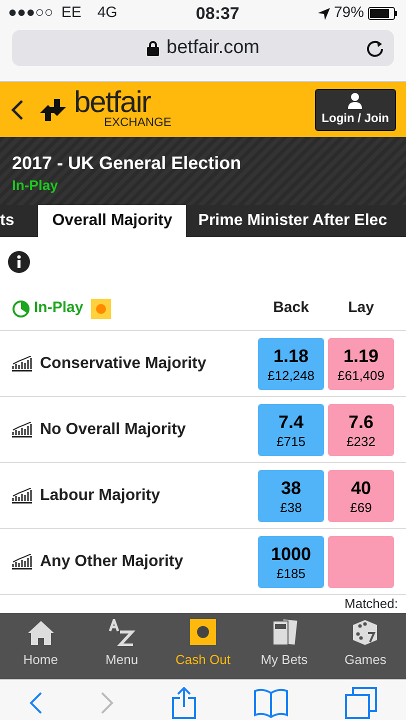  Describe the element at coordinates (361, 430) in the screenshot. I see `lay-price-button: 7.6 £232` at that location.